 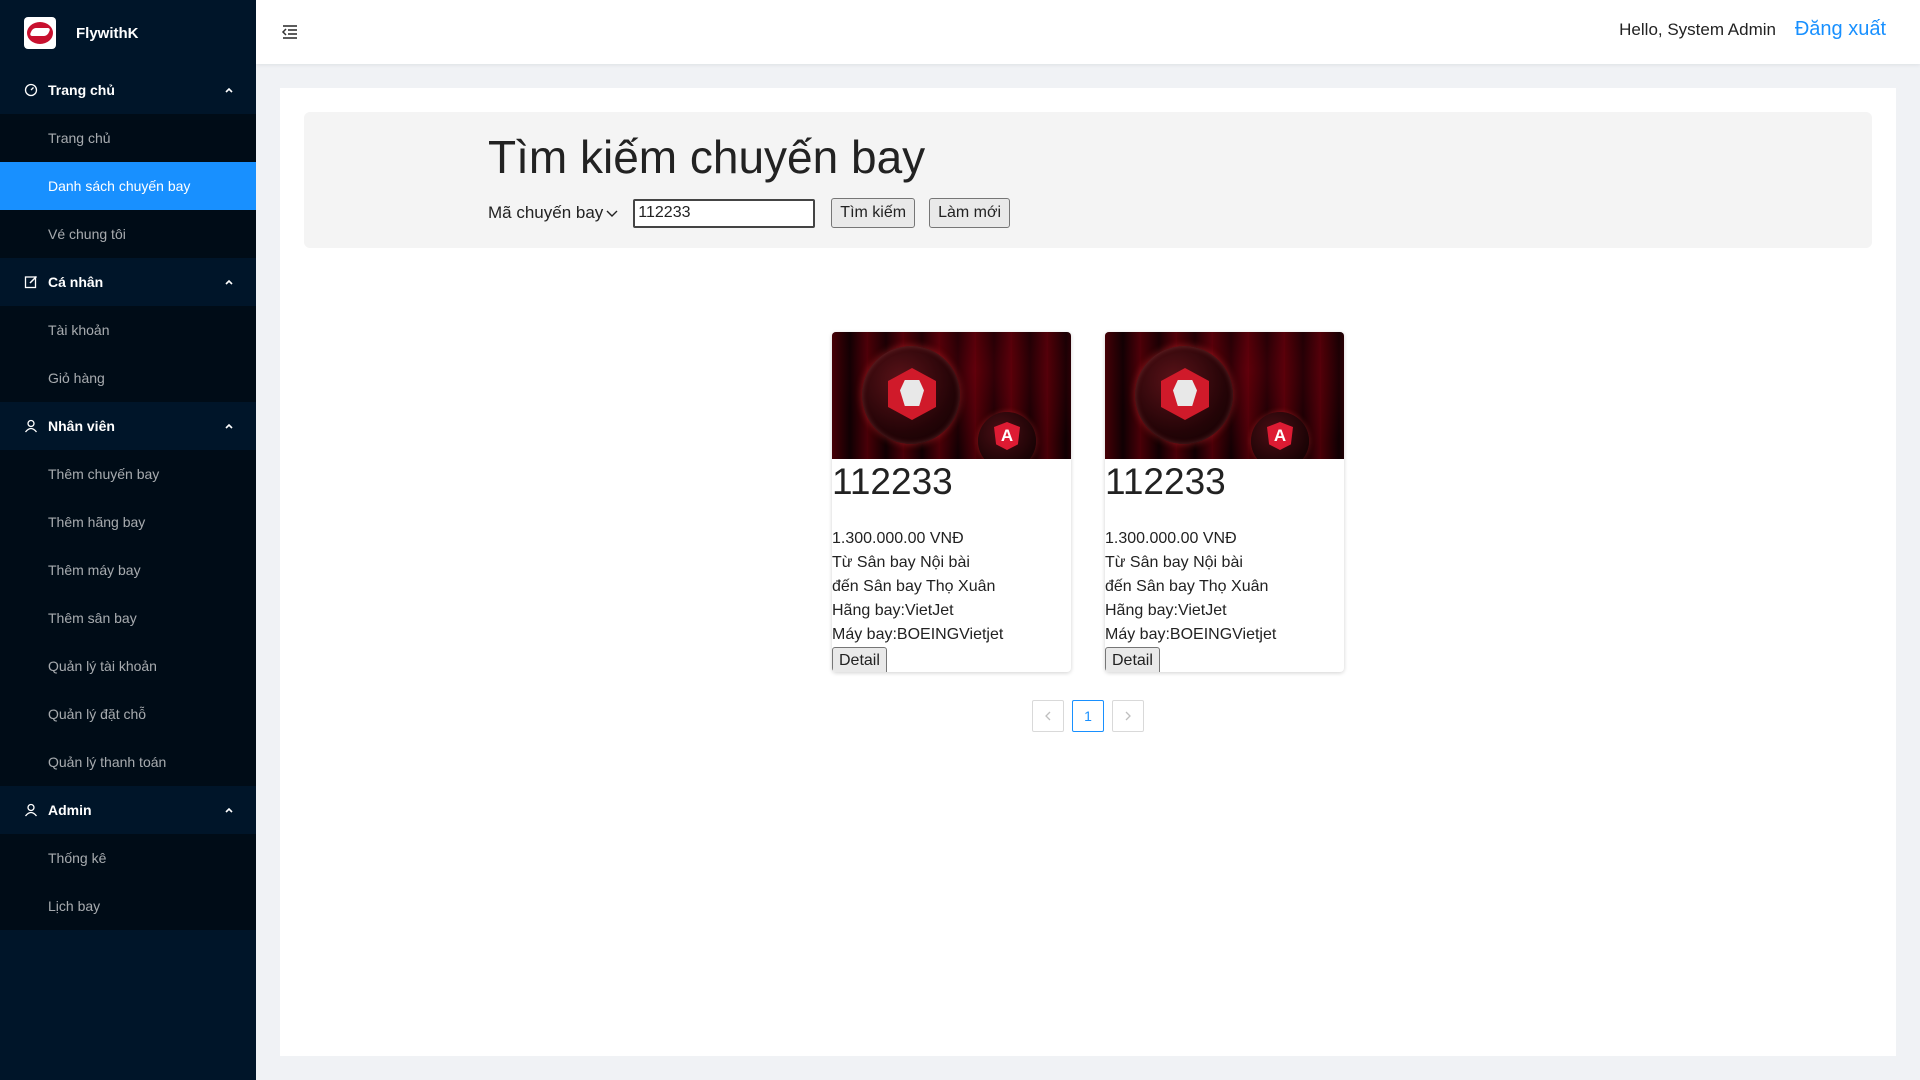 I want to click on search-field-label: Mã chuyến bay, so click(x=546, y=212).